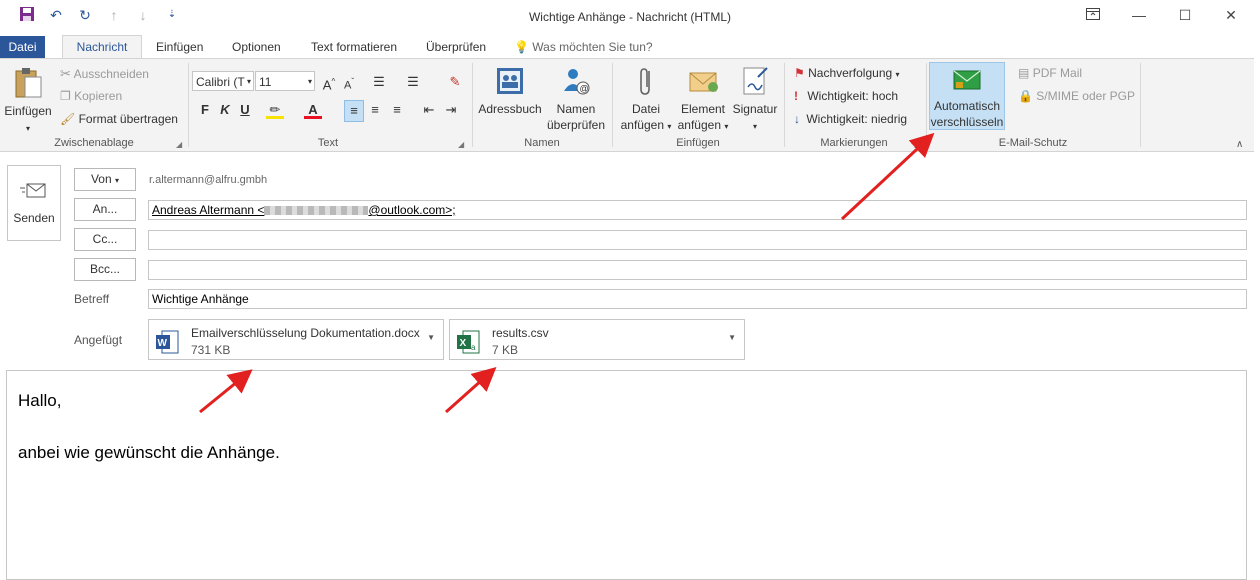 The image size is (1260, 580). Describe the element at coordinates (65, 73) in the screenshot. I see `scissors-icon: ✂` at that location.